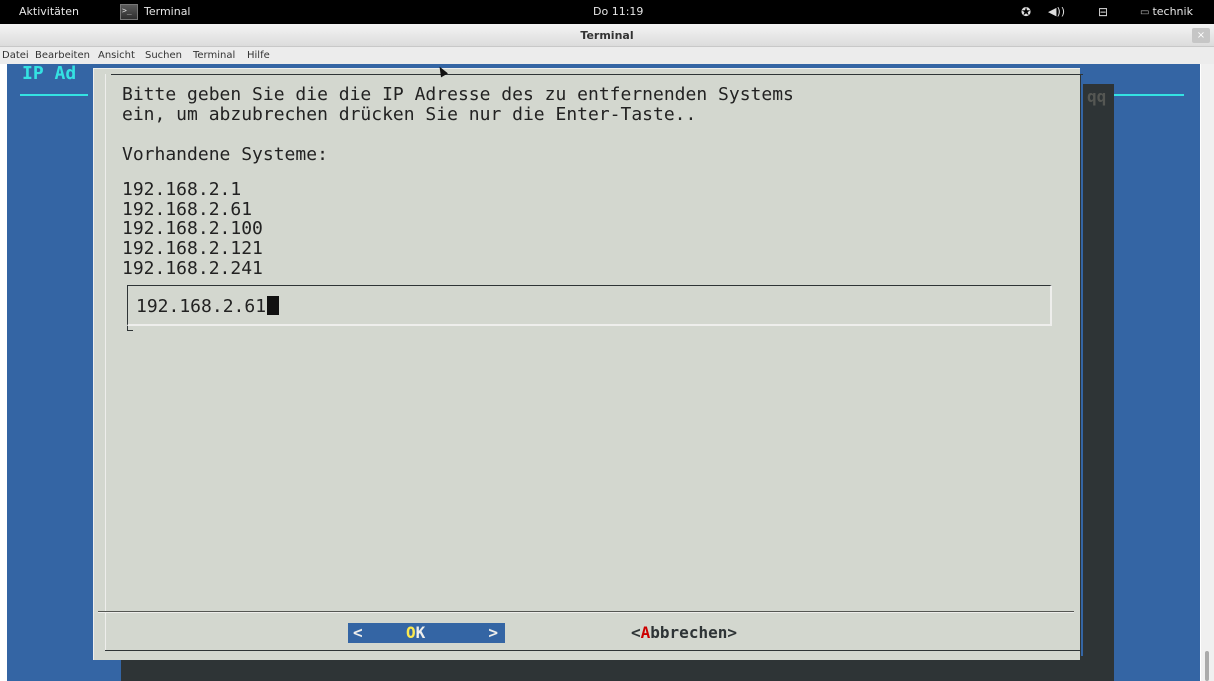  I want to click on user-menu: ▭ technik, so click(1166, 12).